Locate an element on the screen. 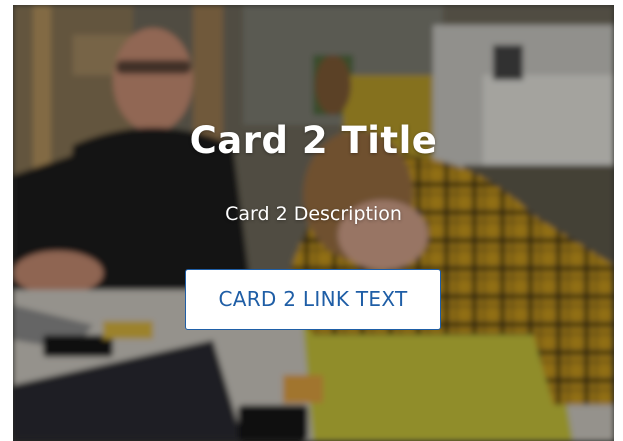  card-title: Card 2 Title is located at coordinates (313, 140).